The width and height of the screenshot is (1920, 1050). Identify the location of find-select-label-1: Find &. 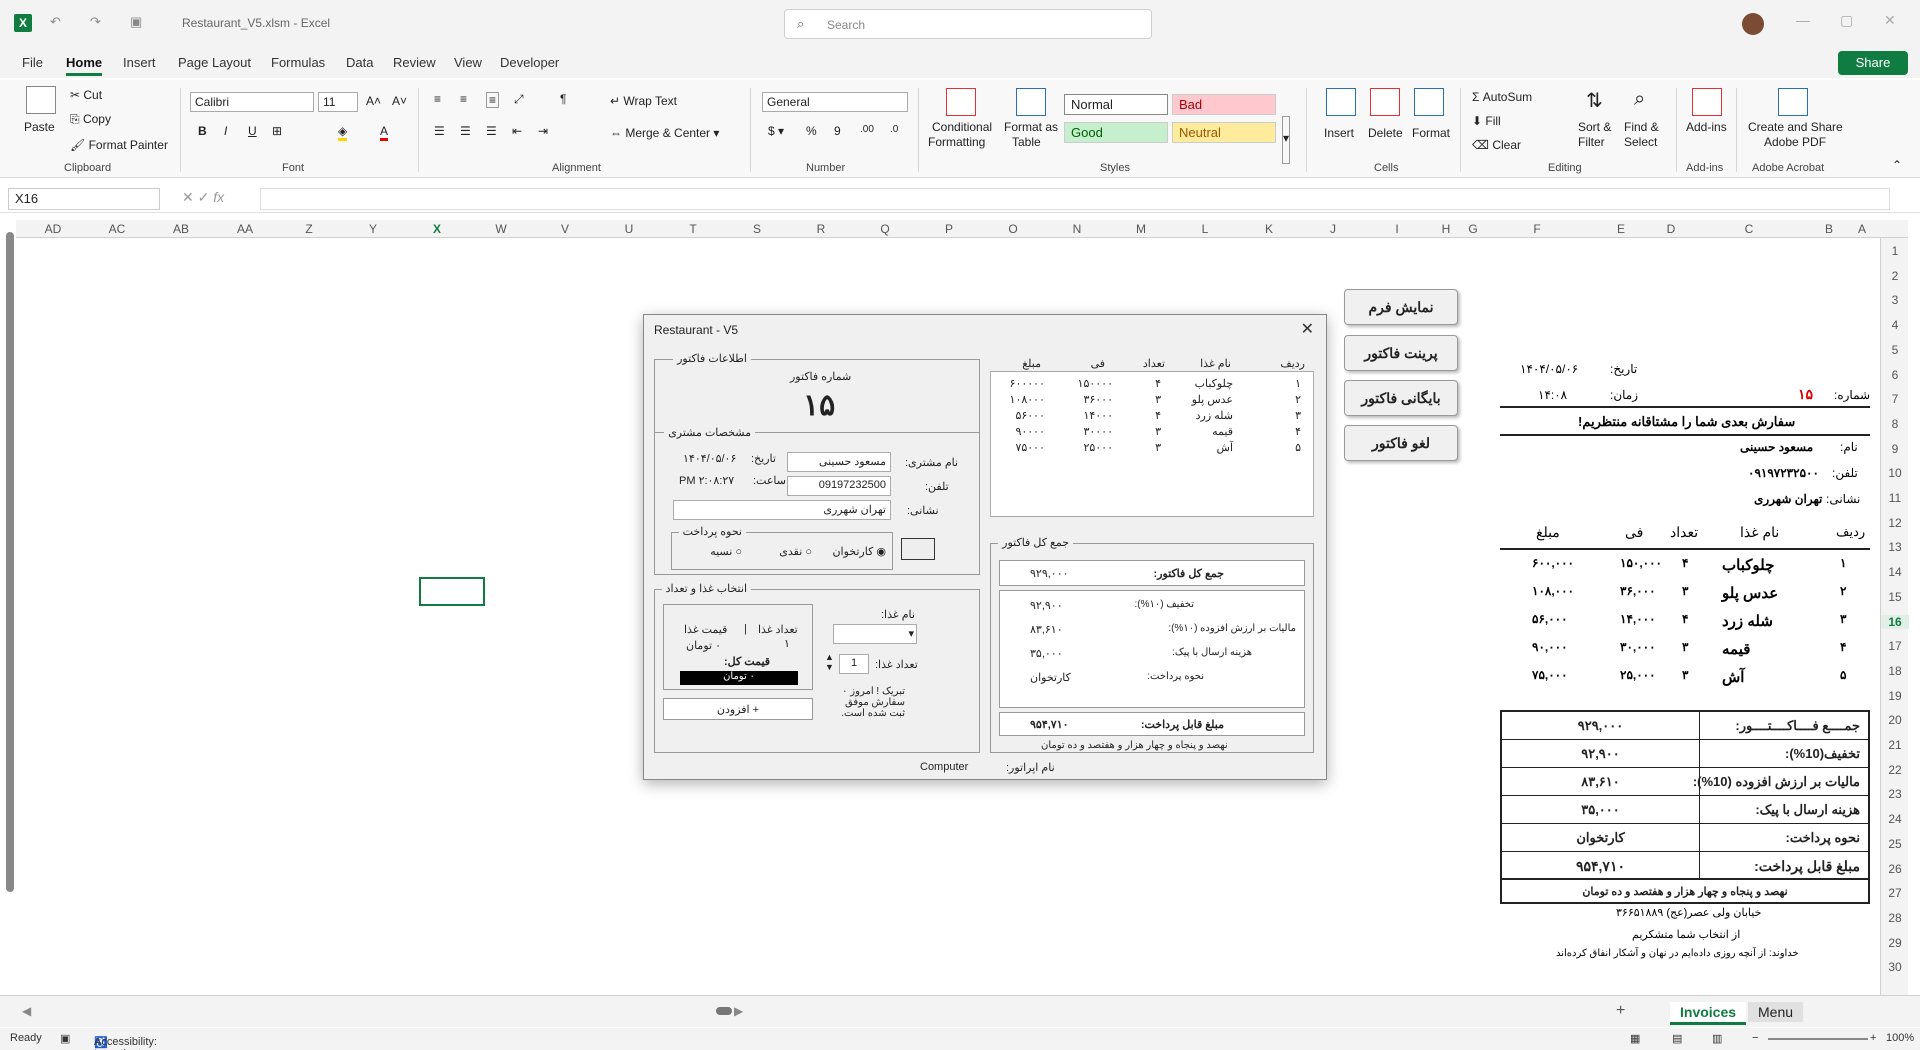
(1641, 127).